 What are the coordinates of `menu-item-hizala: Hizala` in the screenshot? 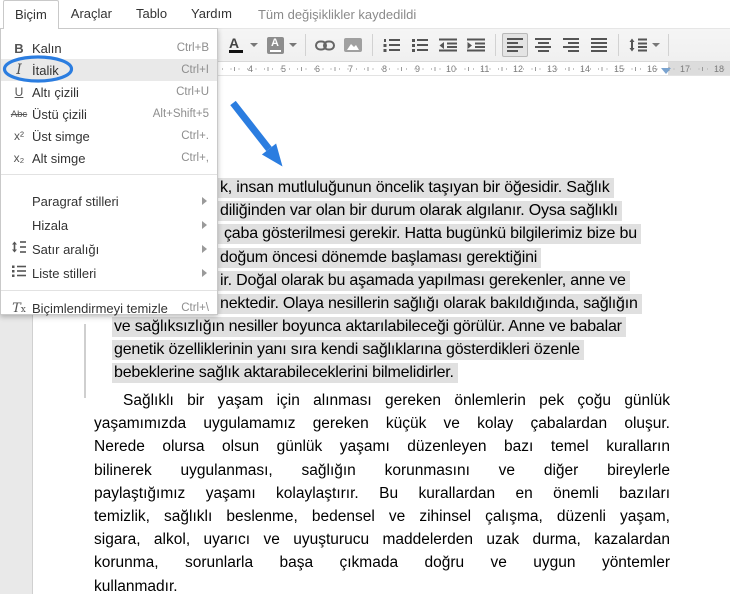 It's located at (109, 225).